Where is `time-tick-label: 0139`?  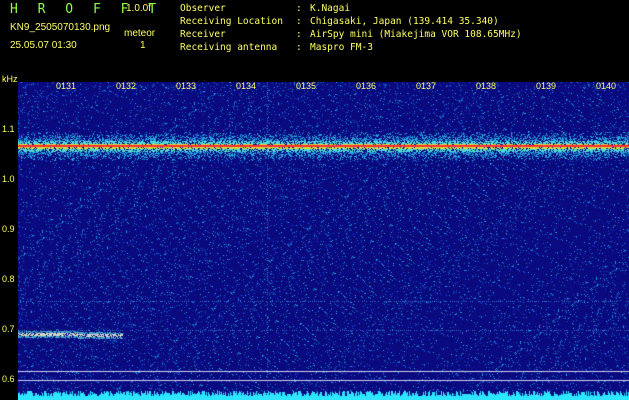
time-tick-label: 0139 is located at coordinates (546, 86).